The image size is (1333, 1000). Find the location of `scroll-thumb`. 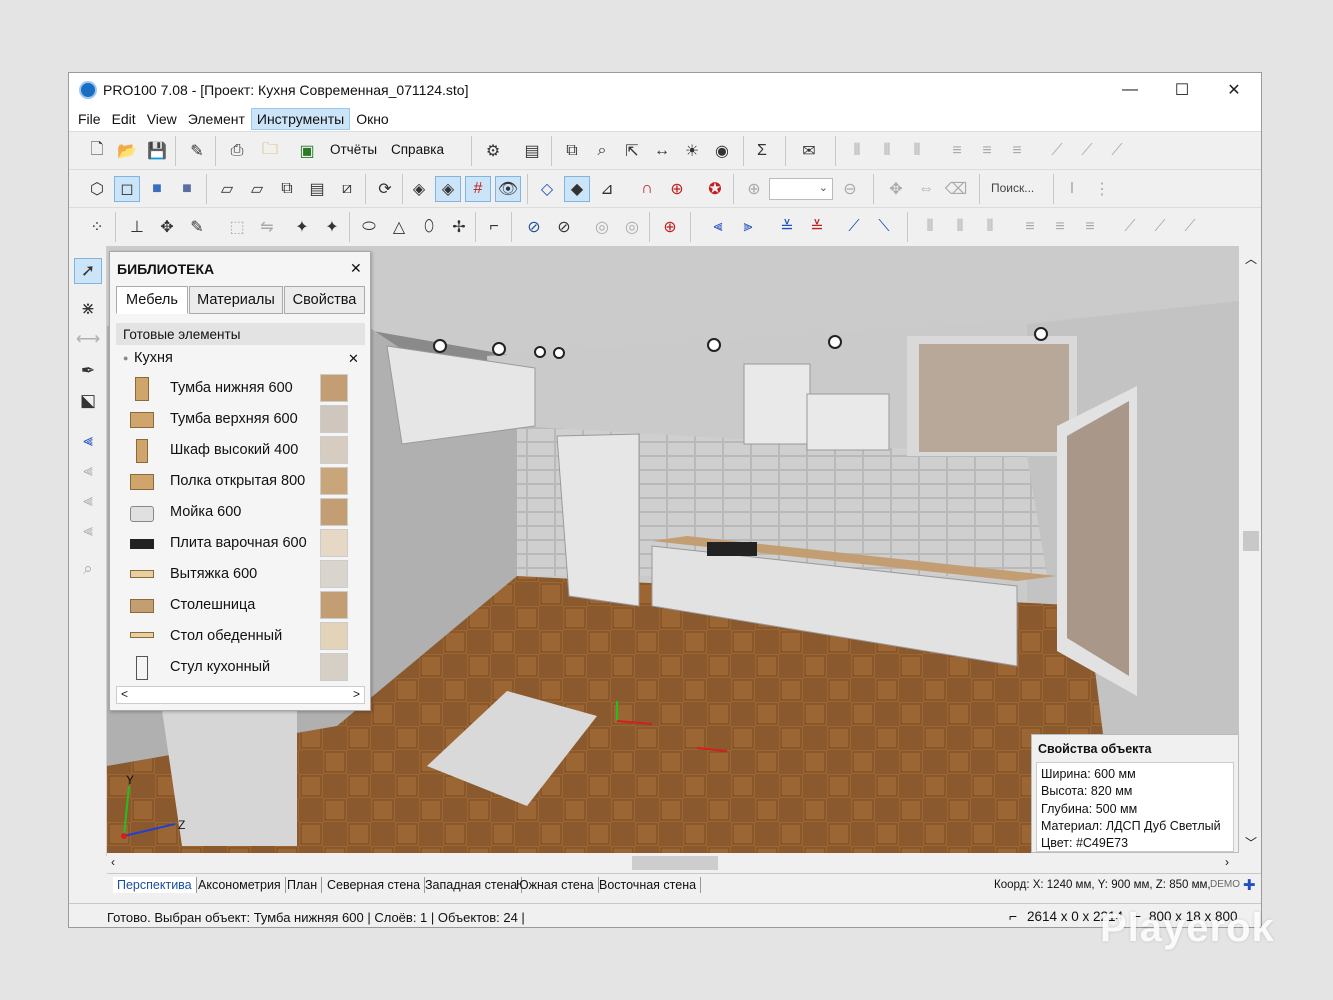

scroll-thumb is located at coordinates (1251, 541).